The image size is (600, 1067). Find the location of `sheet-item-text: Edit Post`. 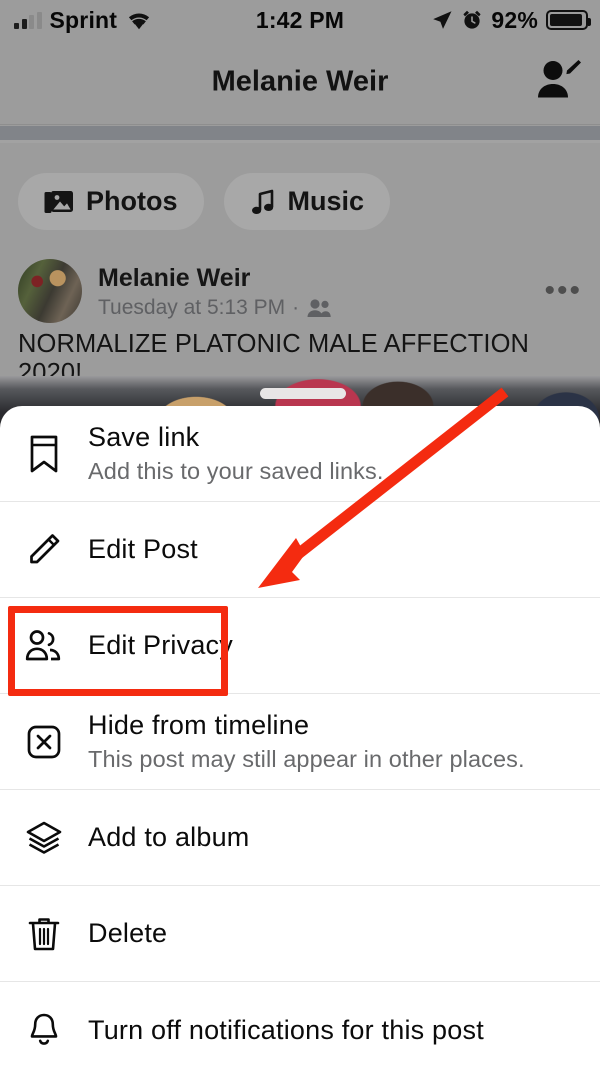

sheet-item-text: Edit Post is located at coordinates (143, 549).